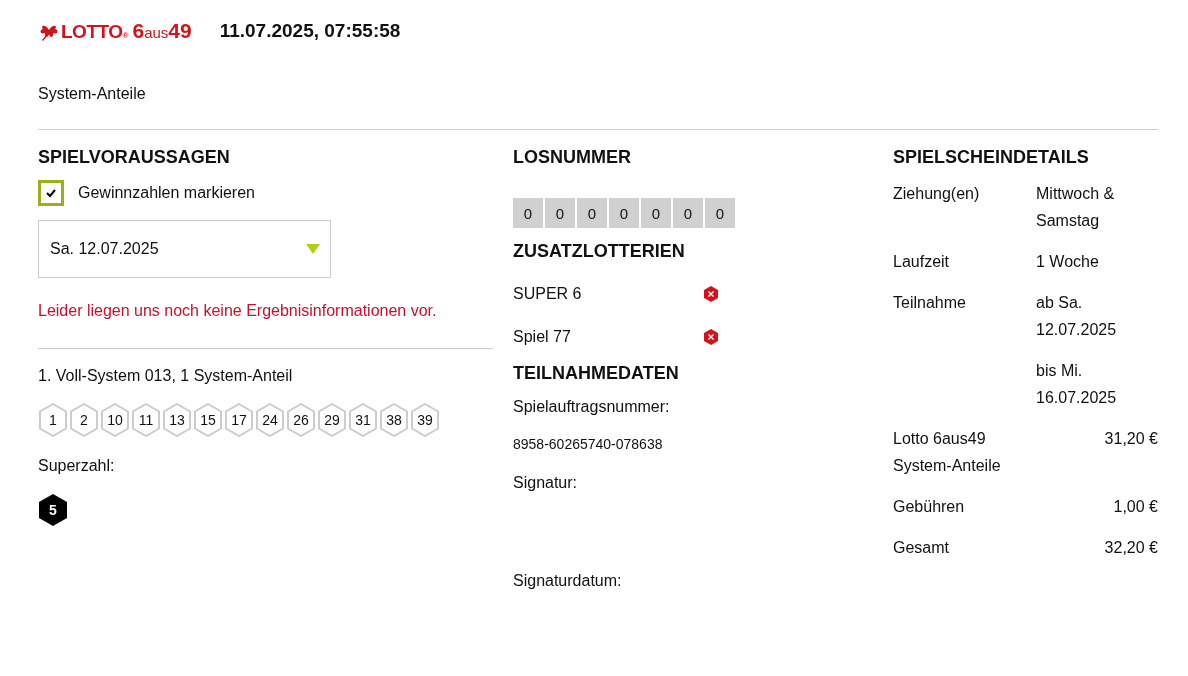 This screenshot has height=676, width=1188. What do you see at coordinates (546, 483) in the screenshot?
I see `field-label: Signatur:` at bounding box center [546, 483].